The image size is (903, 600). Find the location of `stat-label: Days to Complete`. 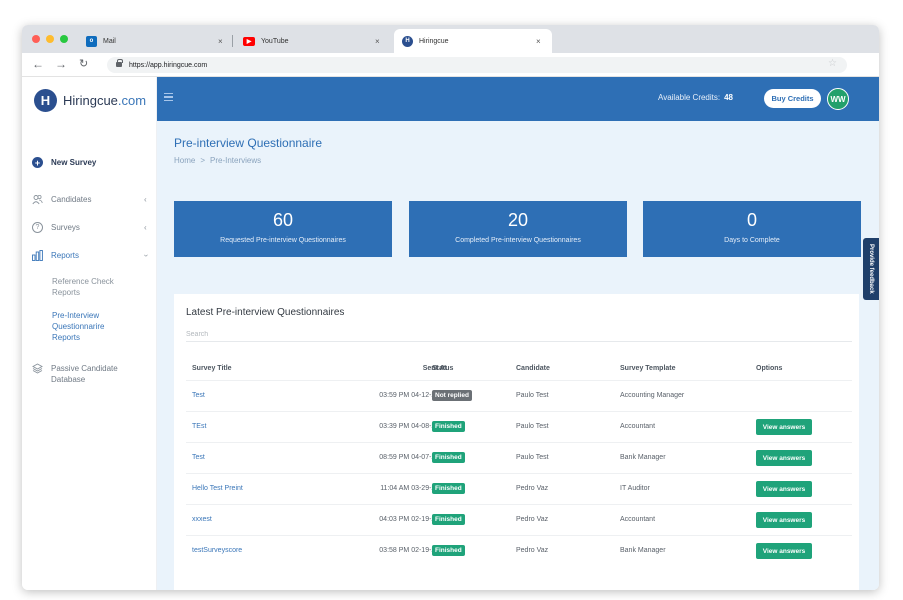

stat-label: Days to Complete is located at coordinates (752, 240).